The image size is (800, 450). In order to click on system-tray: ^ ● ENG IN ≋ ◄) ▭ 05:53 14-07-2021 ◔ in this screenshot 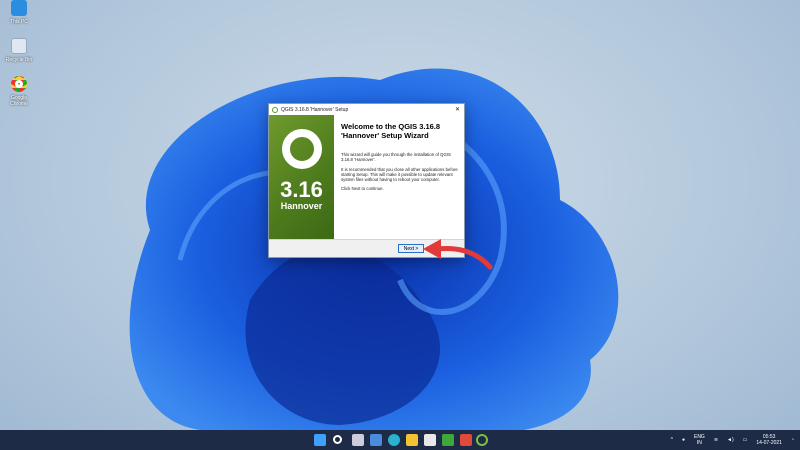, I will do `click(732, 440)`.